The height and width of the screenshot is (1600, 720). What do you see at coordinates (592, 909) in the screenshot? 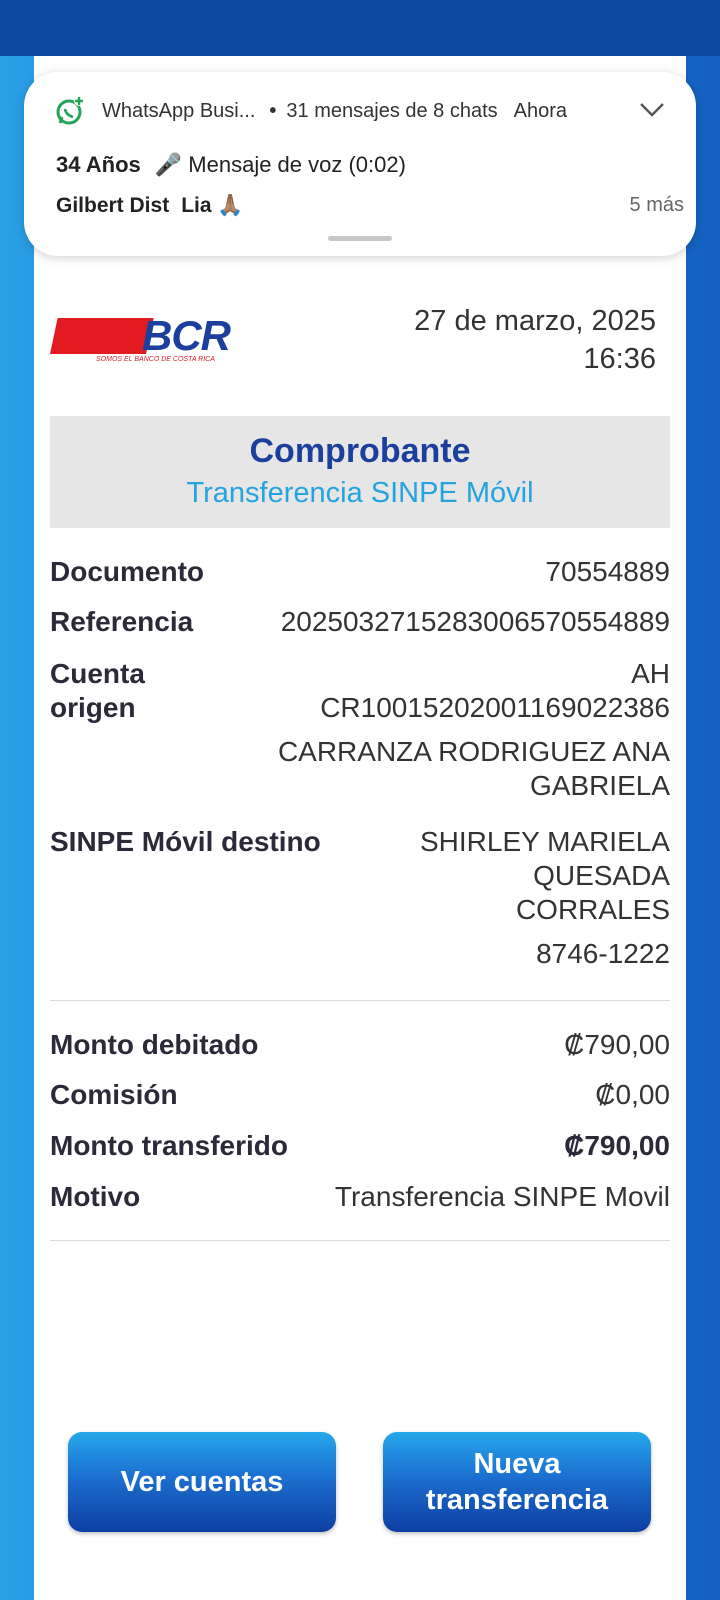
I see `recipient-name-line3: CORRALES` at bounding box center [592, 909].